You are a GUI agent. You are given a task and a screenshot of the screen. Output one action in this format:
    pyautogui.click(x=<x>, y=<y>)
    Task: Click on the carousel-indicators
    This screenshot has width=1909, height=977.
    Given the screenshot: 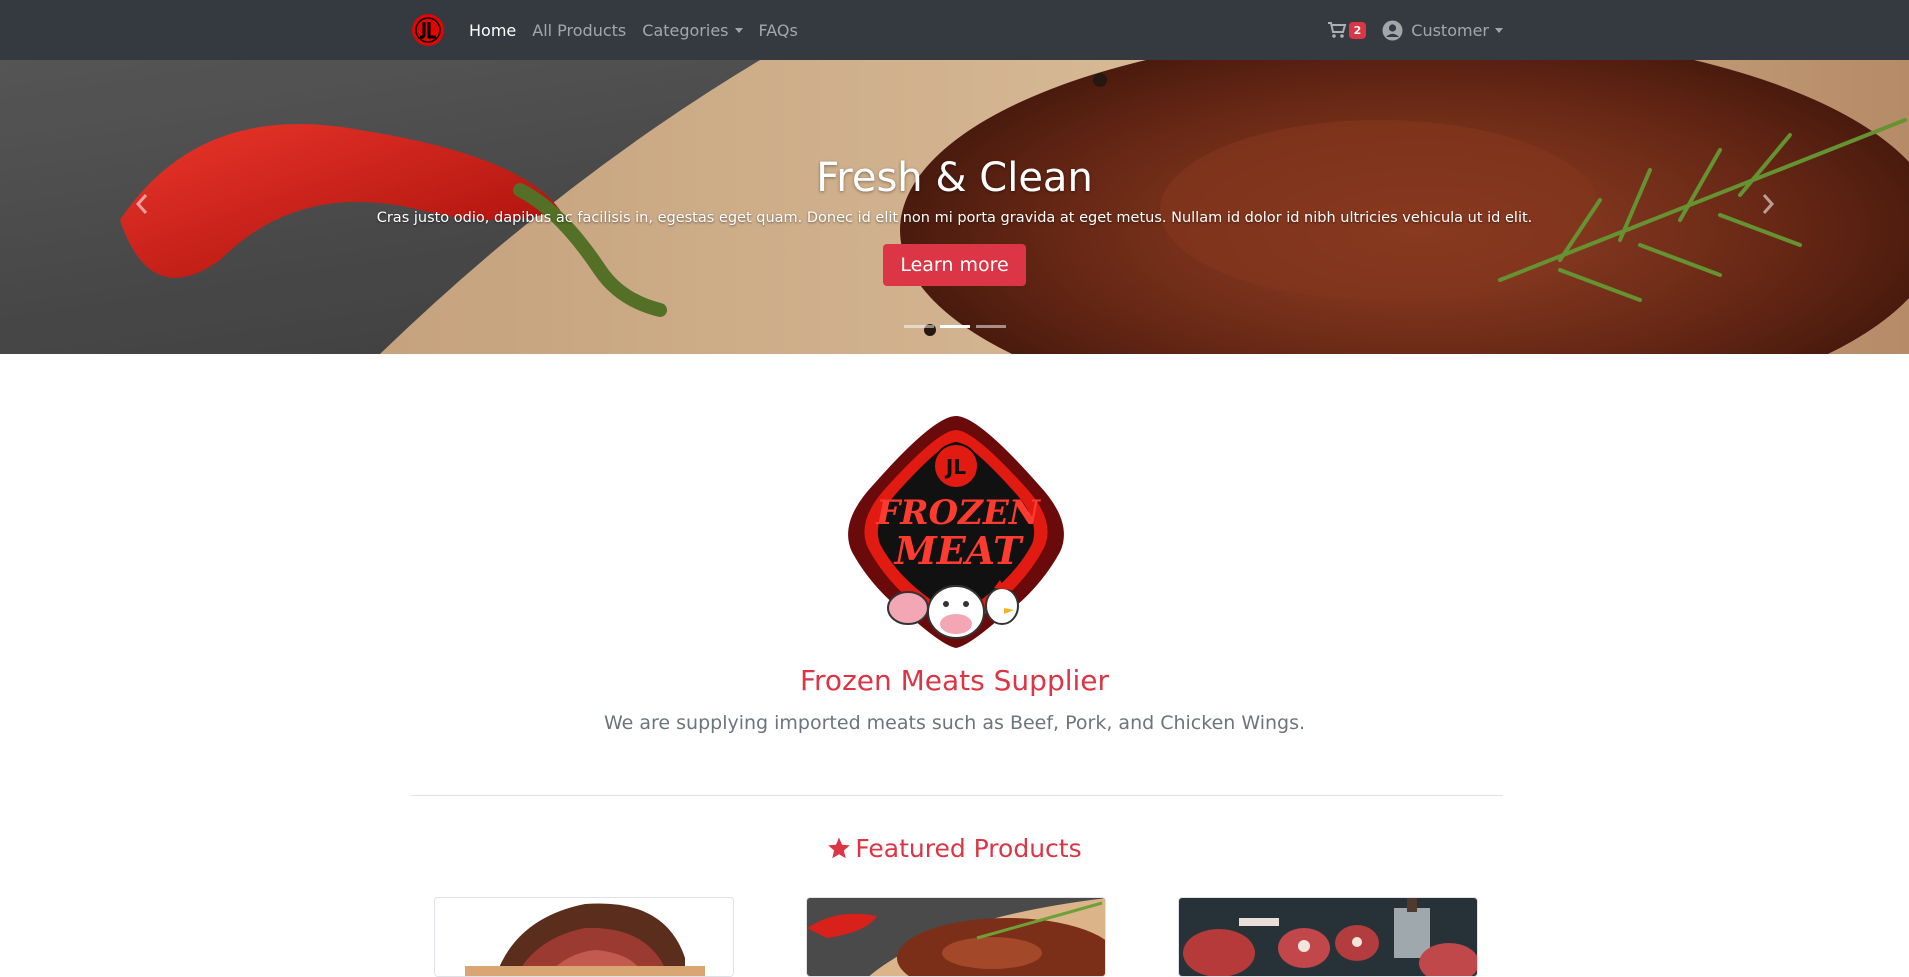 What is the action you would take?
    pyautogui.click(x=954, y=326)
    